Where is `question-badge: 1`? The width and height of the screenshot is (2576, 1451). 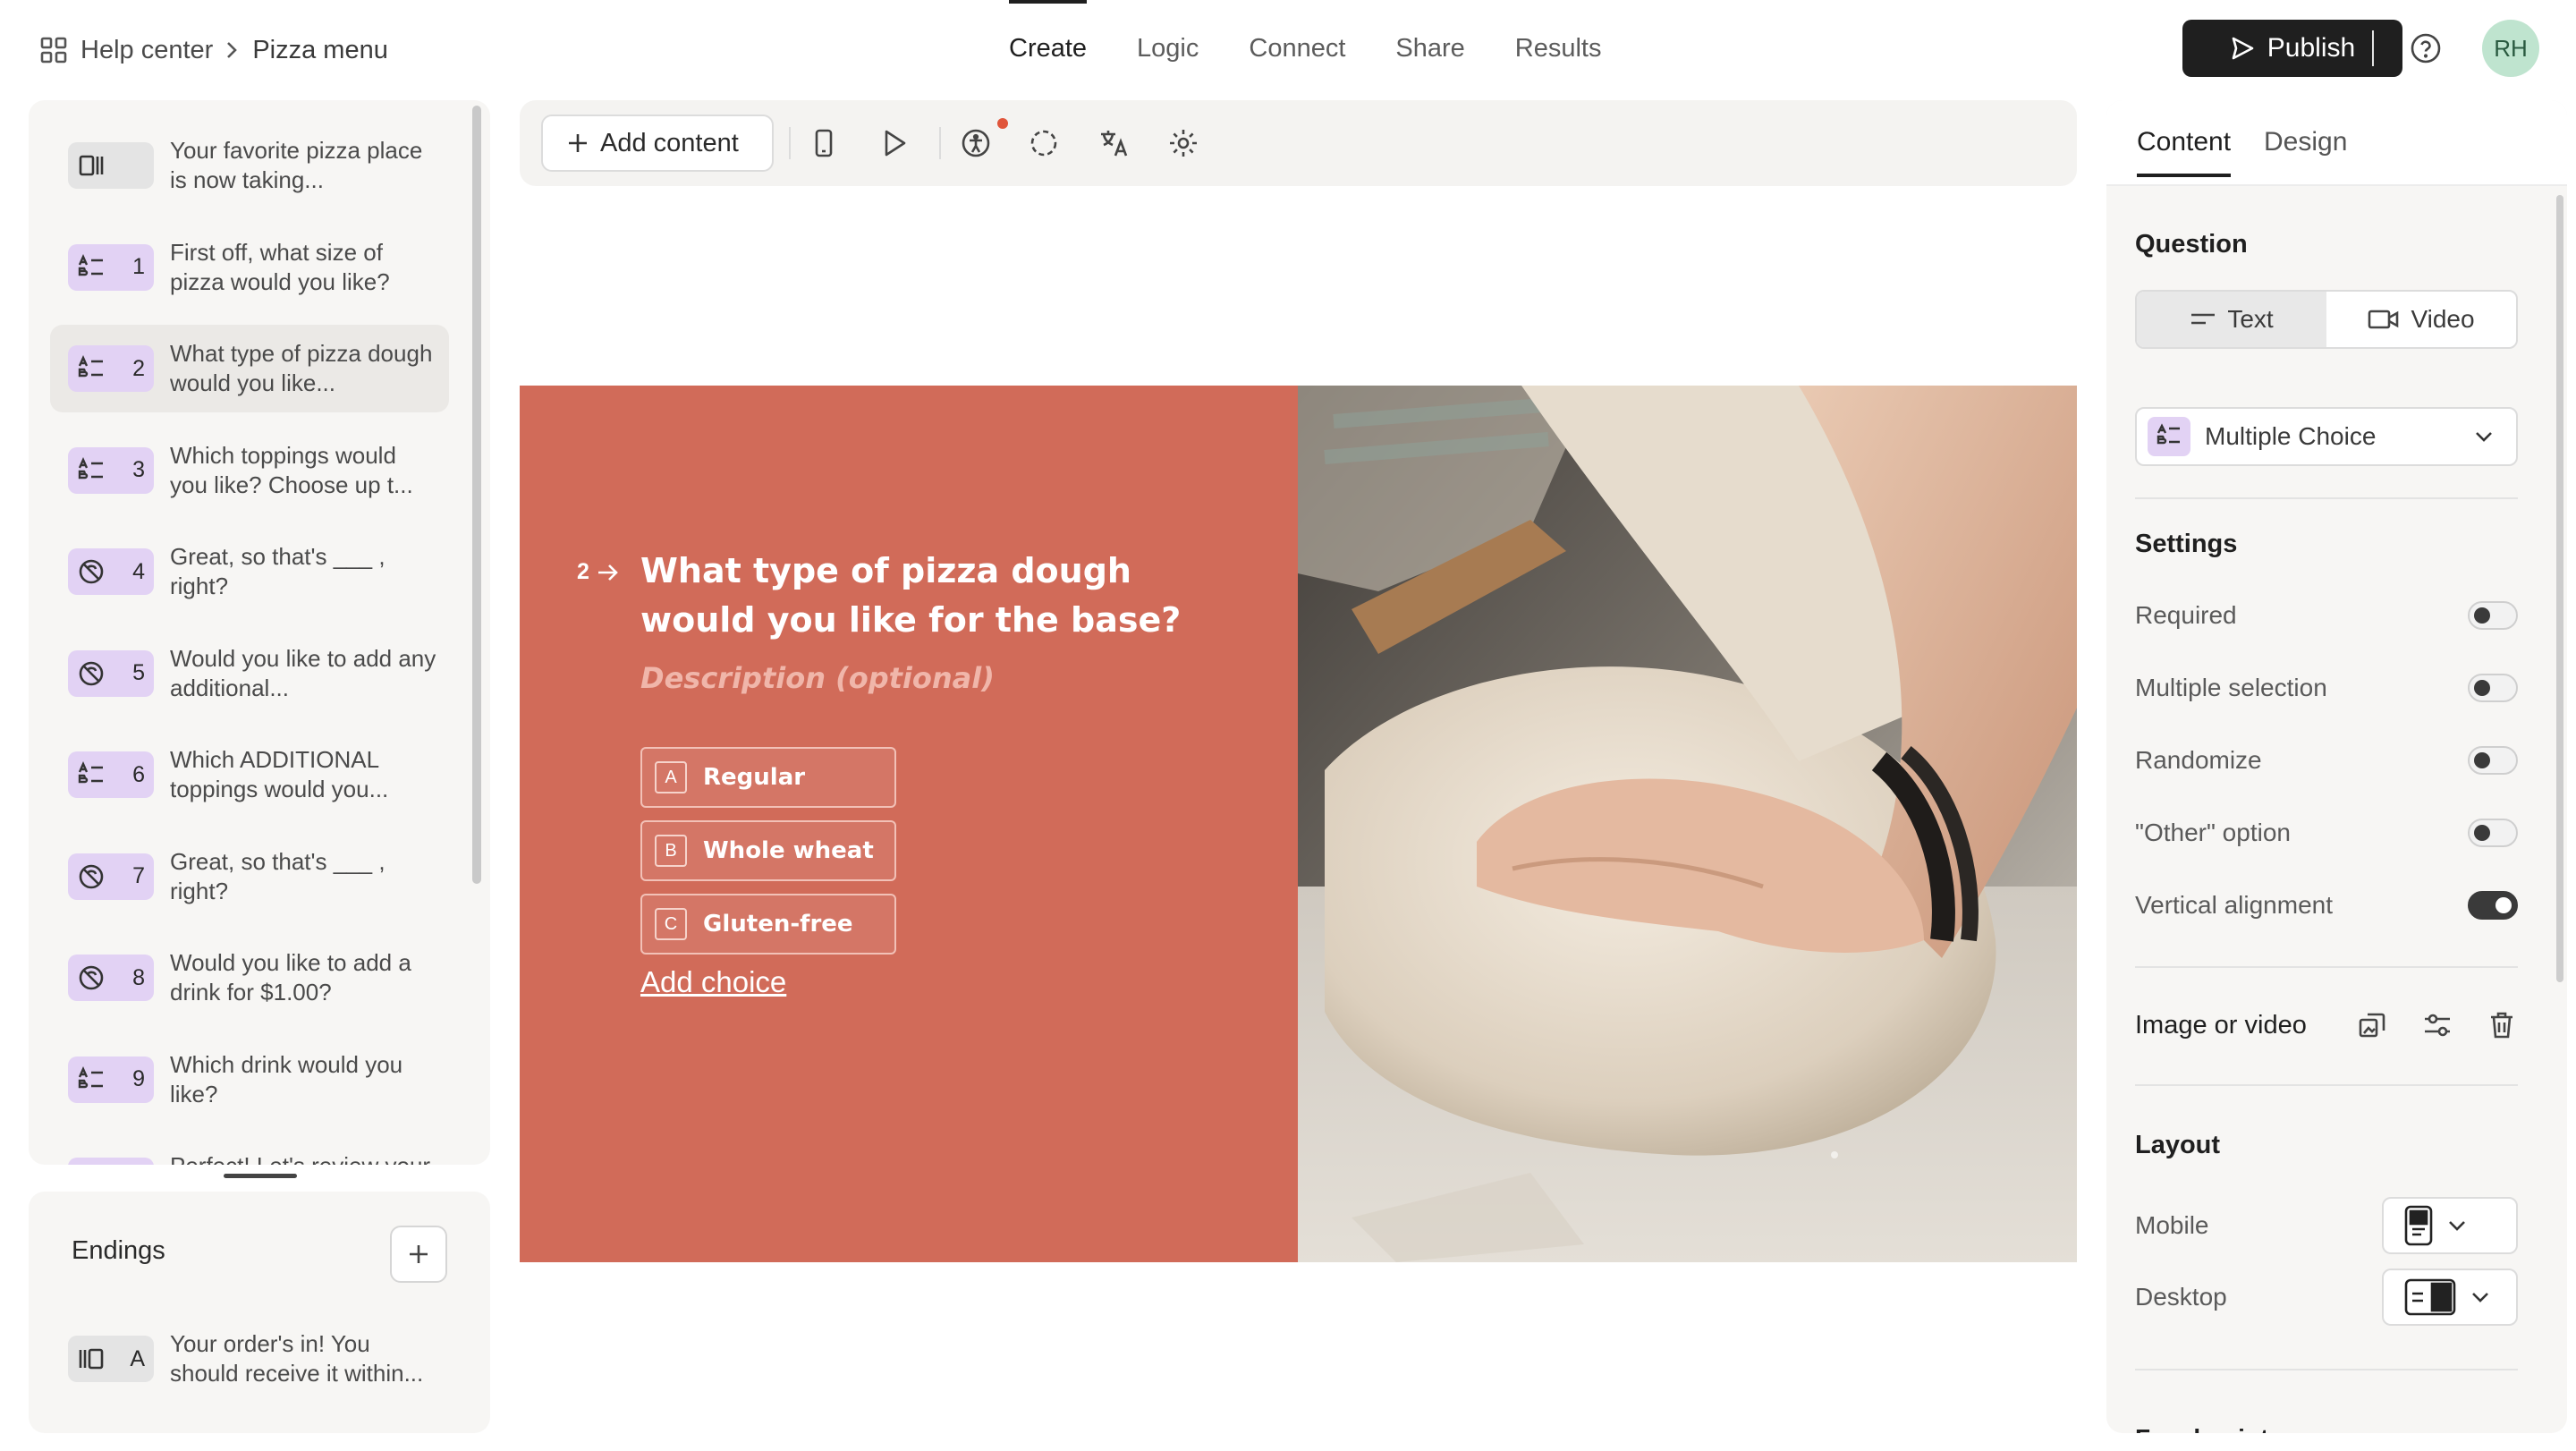
question-badge: 1 is located at coordinates (111, 267).